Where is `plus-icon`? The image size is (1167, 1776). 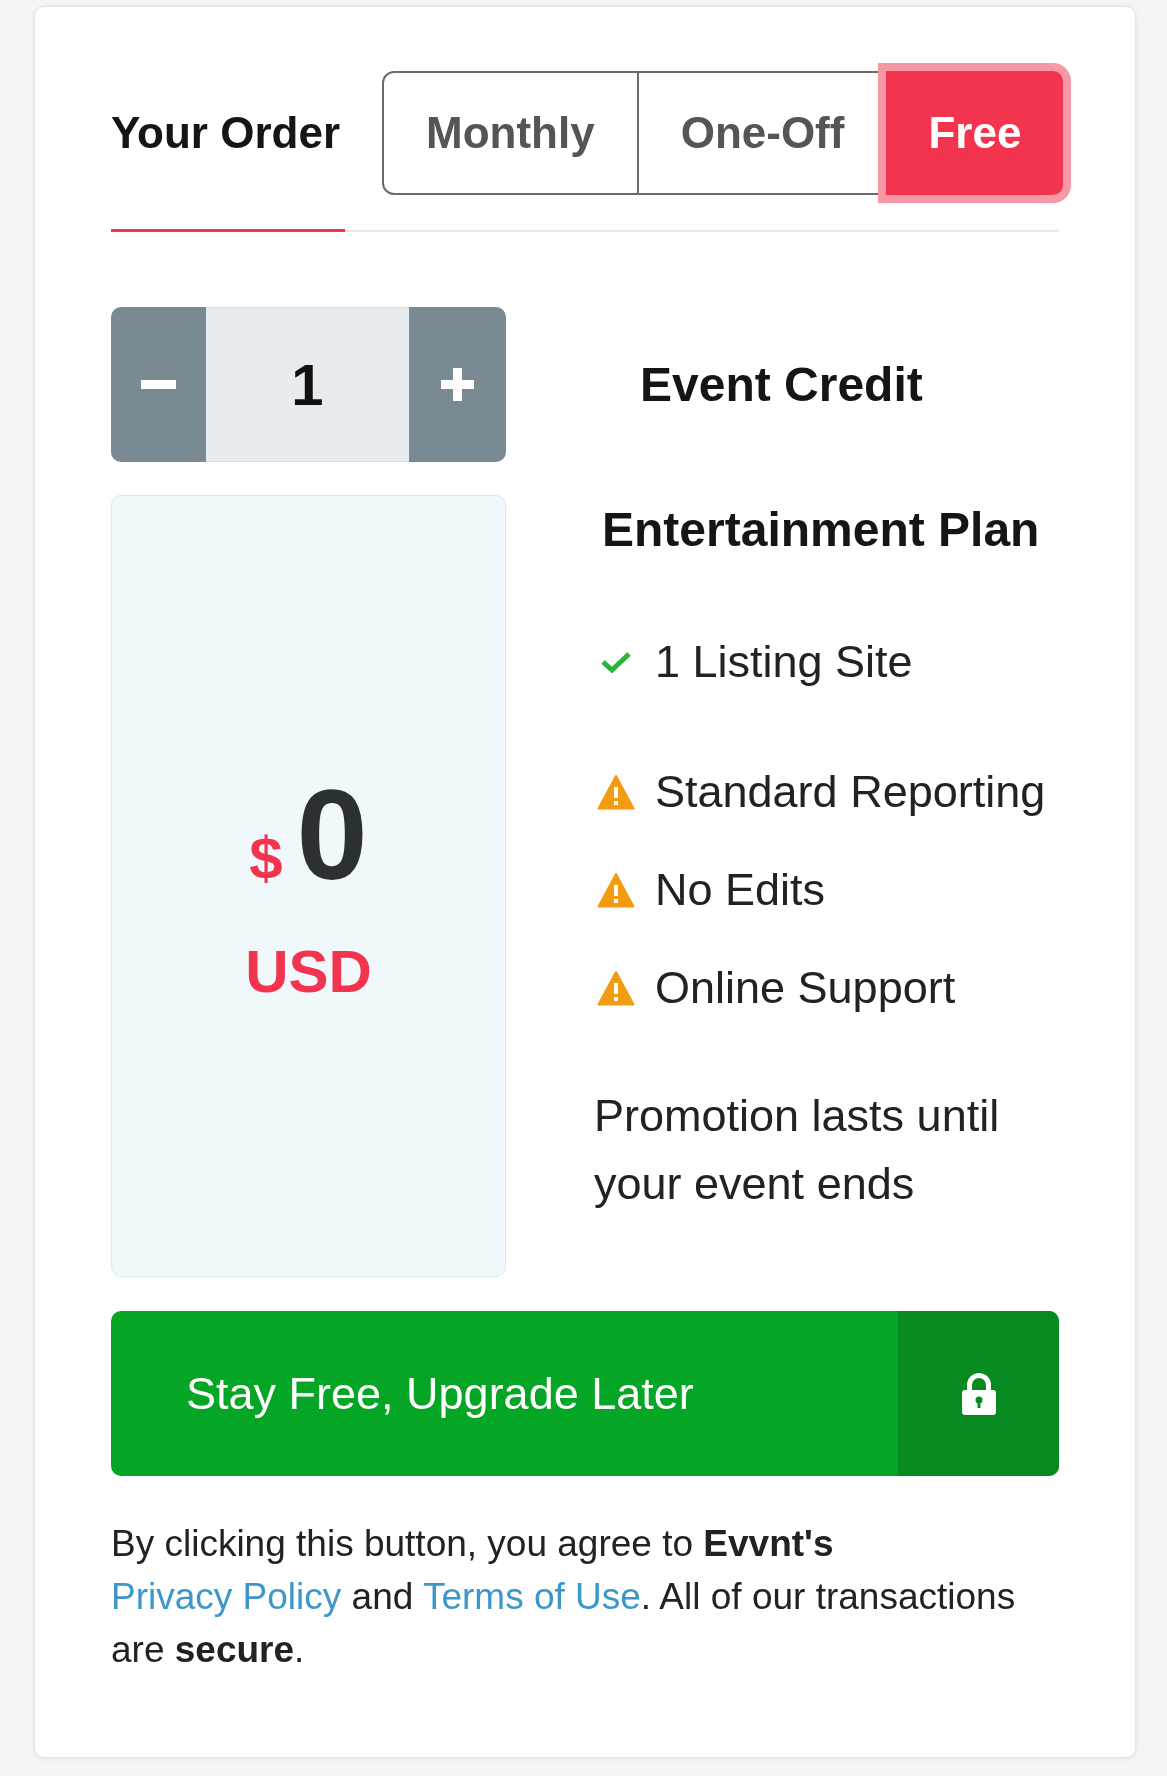 plus-icon is located at coordinates (457, 384).